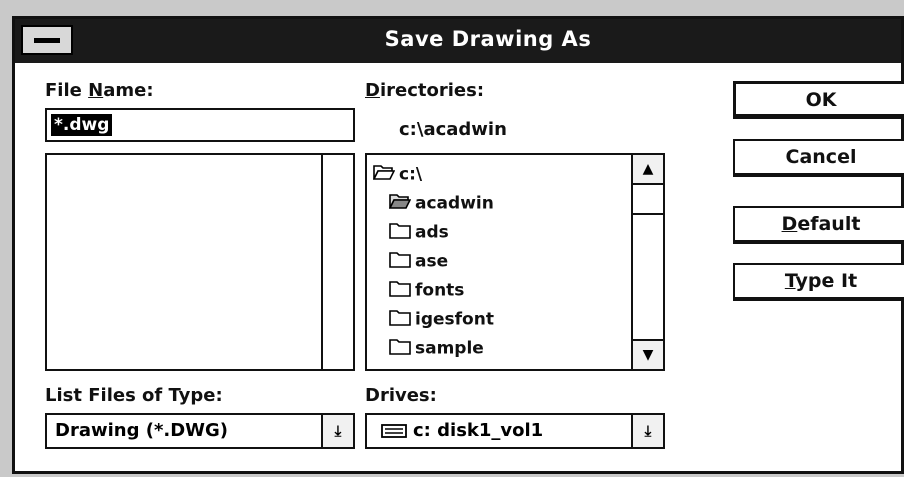  What do you see at coordinates (647, 262) in the screenshot?
I see `directory-scrollbar: ▲ ▼` at bounding box center [647, 262].